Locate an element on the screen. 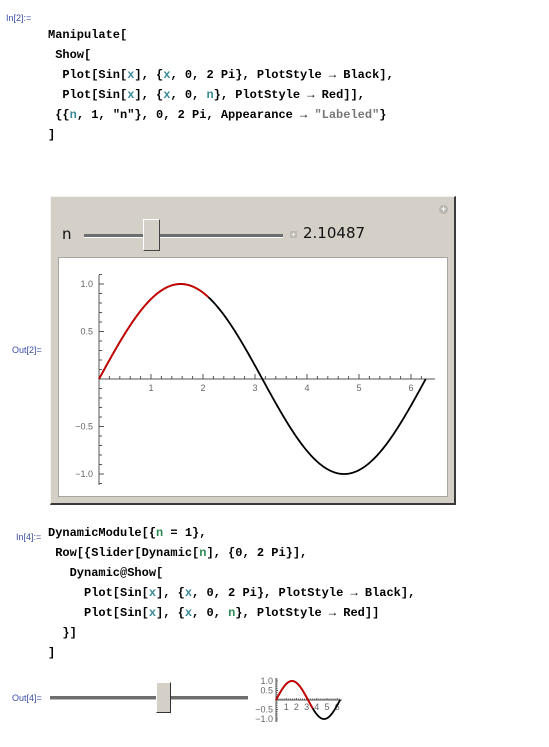  code-line: Show[ is located at coordinates (221, 55).